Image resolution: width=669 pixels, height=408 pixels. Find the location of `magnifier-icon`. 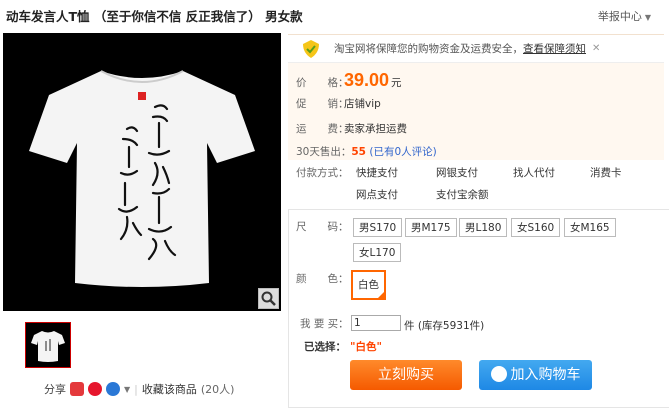

magnifier-icon is located at coordinates (268, 298).